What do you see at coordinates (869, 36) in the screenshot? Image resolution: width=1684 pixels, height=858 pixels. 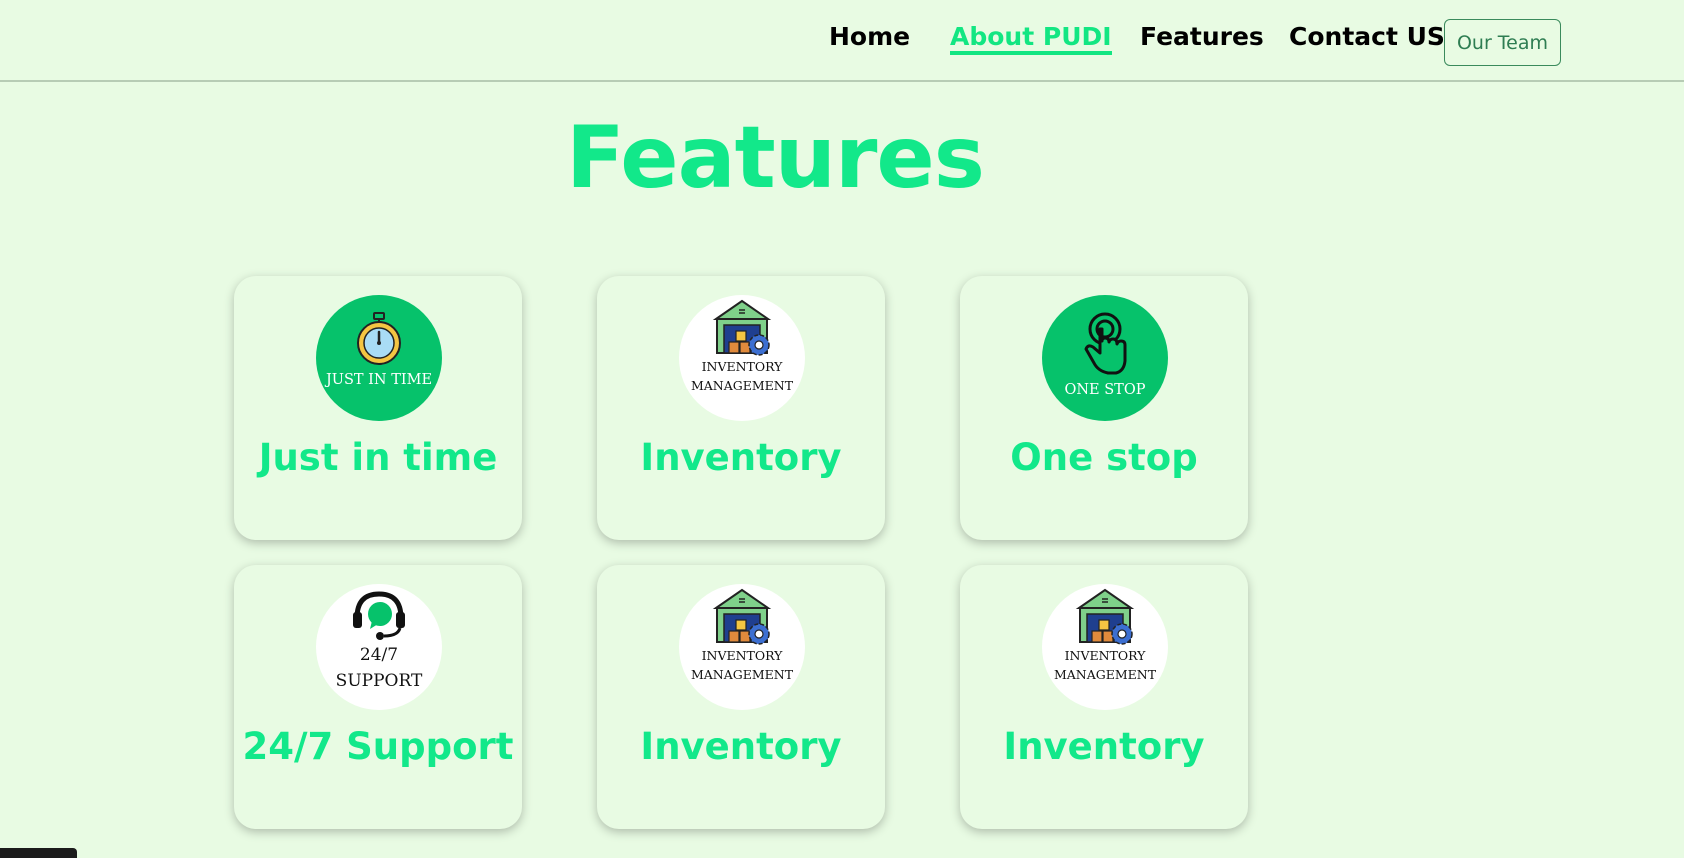 I see `nav-link-home: Home` at bounding box center [869, 36].